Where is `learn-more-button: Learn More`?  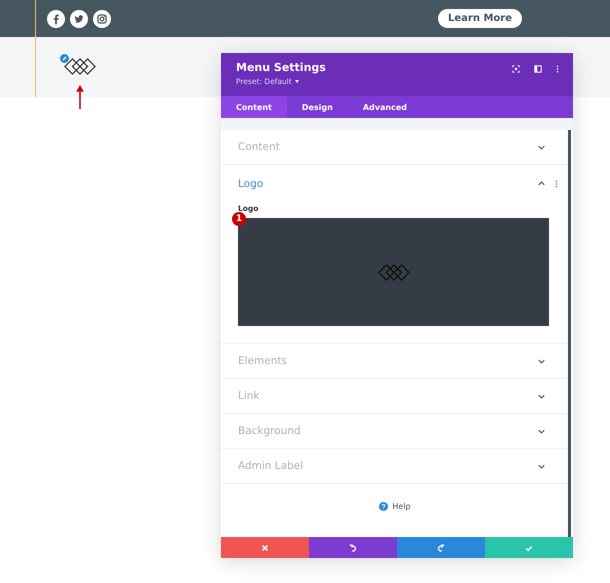
learn-more-button: Learn More is located at coordinates (480, 18).